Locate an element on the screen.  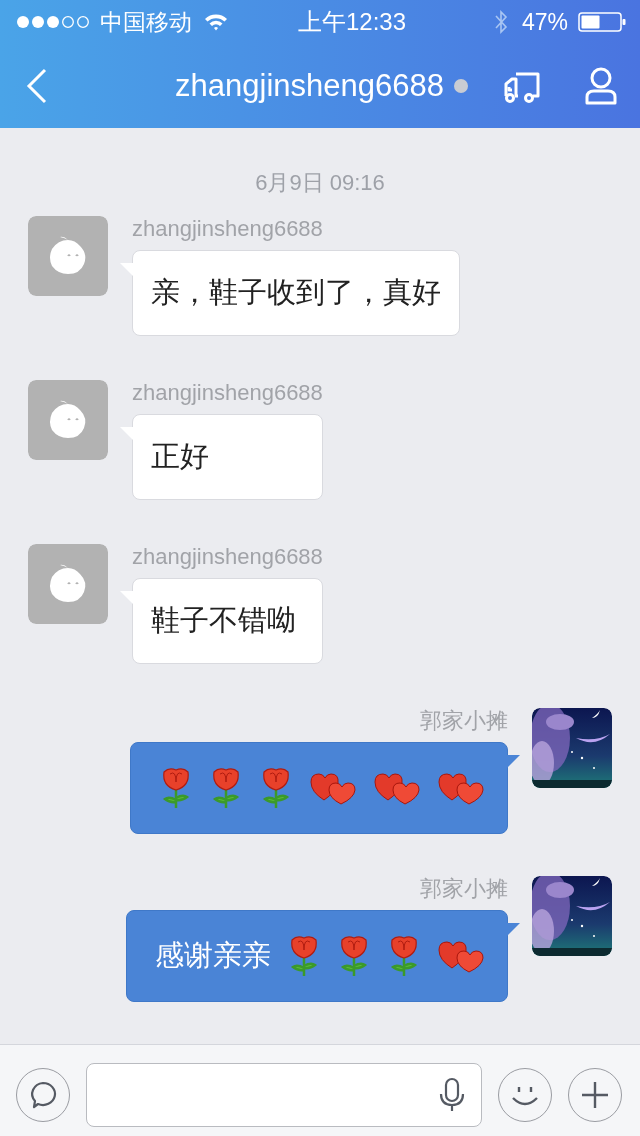
add-button is located at coordinates (595, 1095).